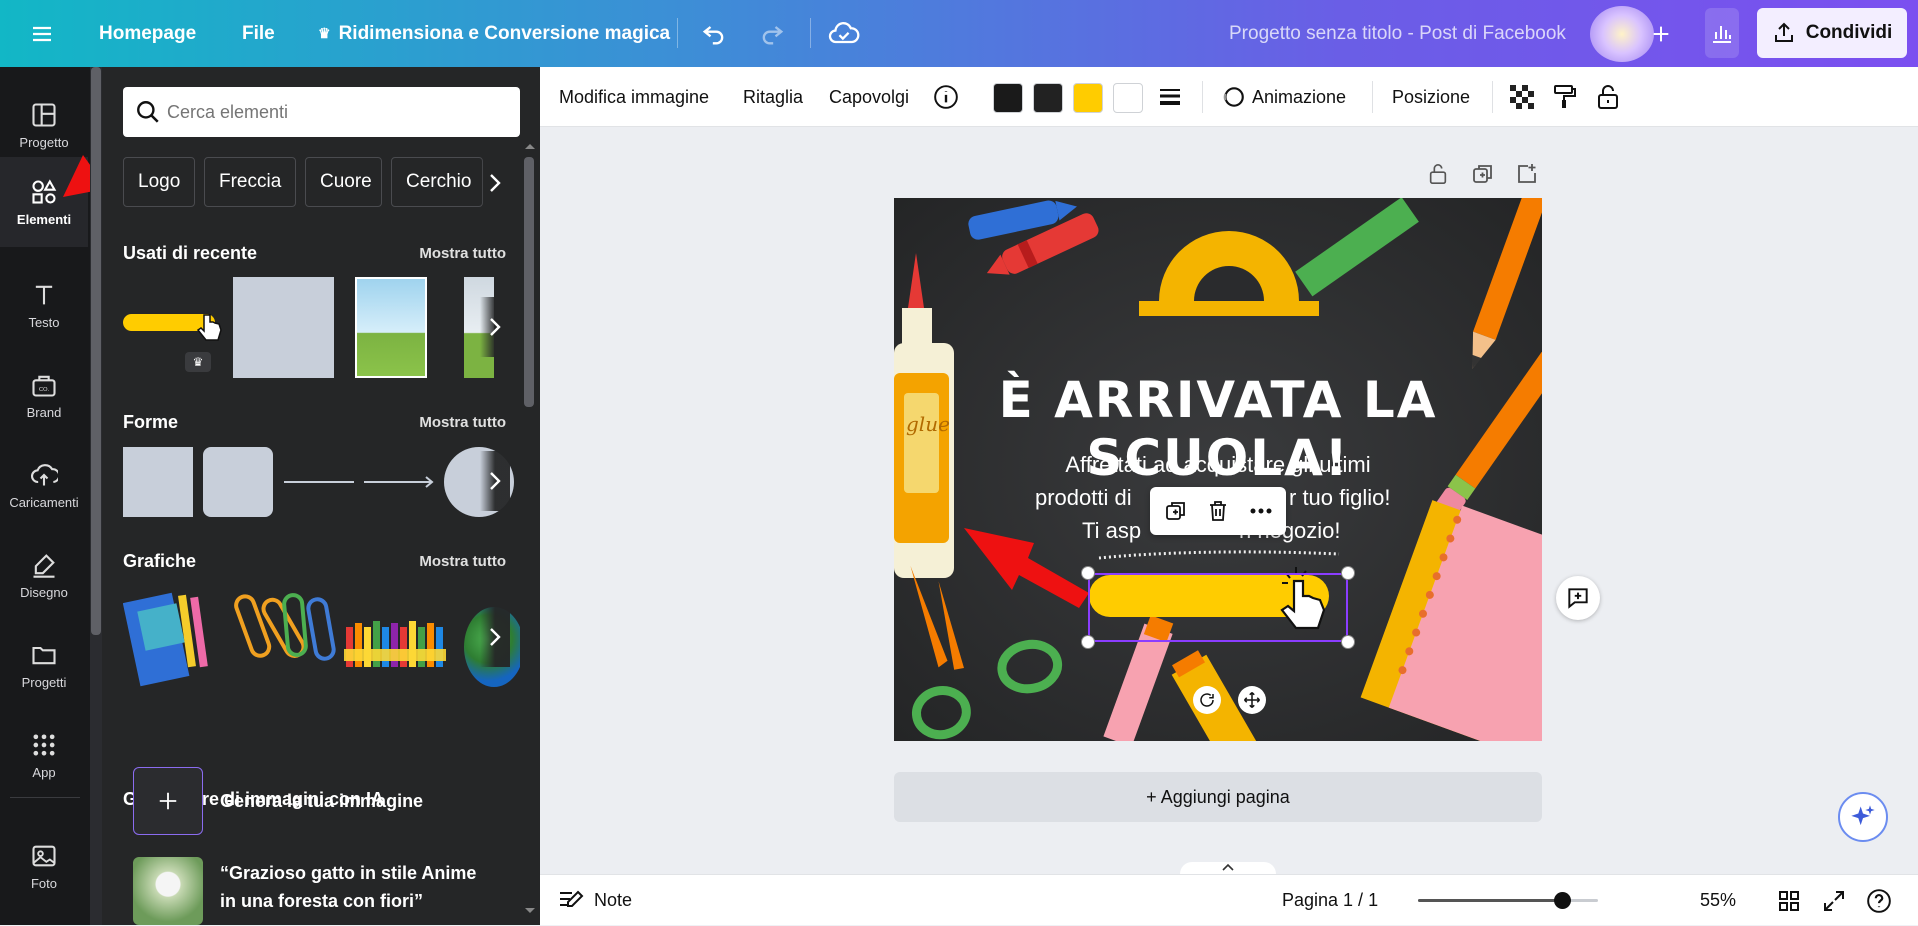  What do you see at coordinates (44, 395) in the screenshot?
I see `sidebar-item-brand: CO. Brand` at bounding box center [44, 395].